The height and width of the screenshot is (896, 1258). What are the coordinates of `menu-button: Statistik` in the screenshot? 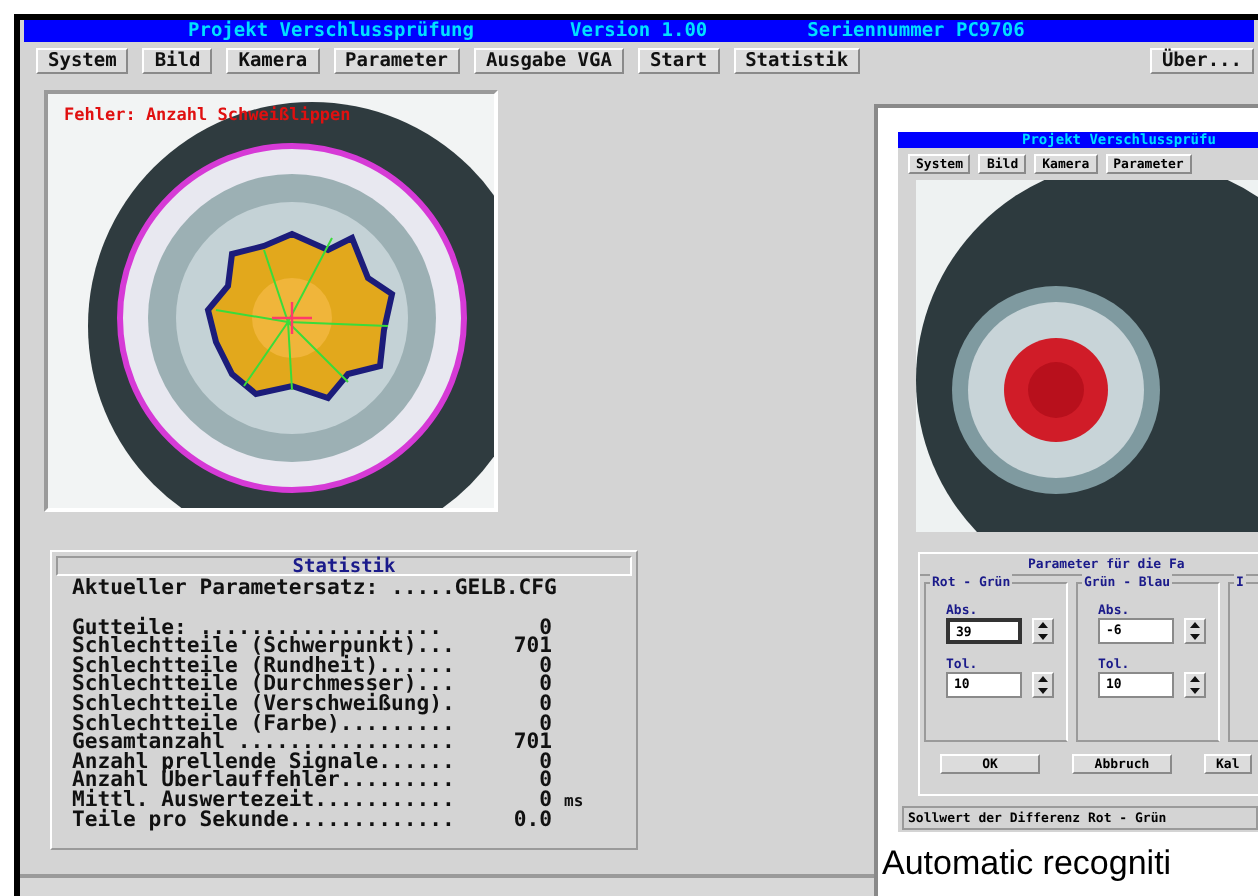 It's located at (797, 61).